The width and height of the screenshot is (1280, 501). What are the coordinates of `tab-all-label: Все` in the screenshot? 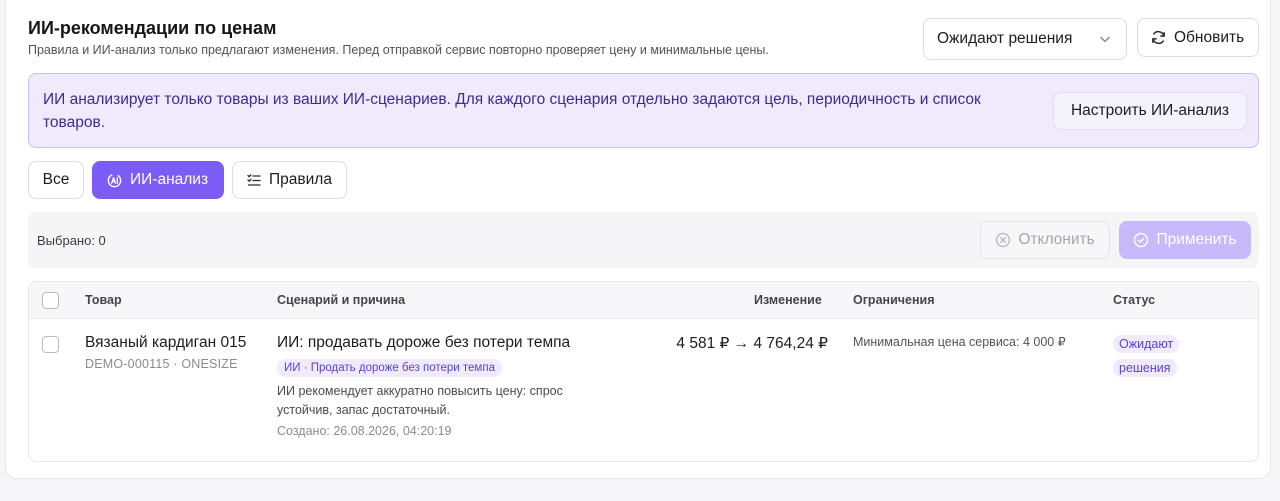 It's located at (56, 179).